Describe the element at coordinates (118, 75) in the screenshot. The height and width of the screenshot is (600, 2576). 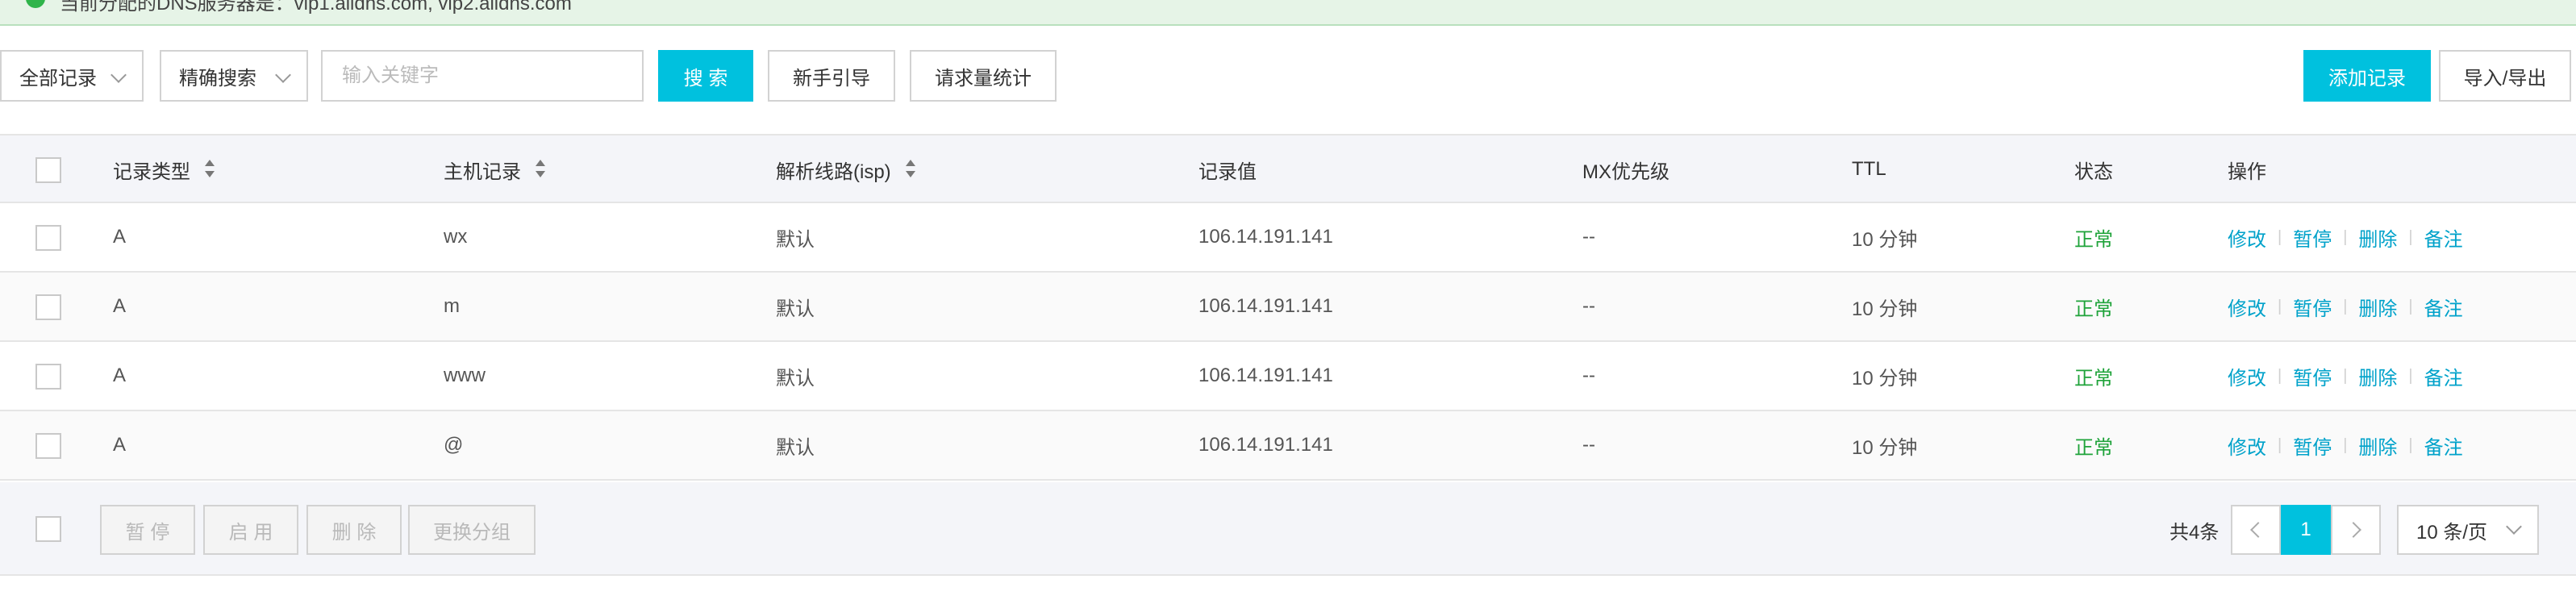
I see `chevron-down-icon` at that location.